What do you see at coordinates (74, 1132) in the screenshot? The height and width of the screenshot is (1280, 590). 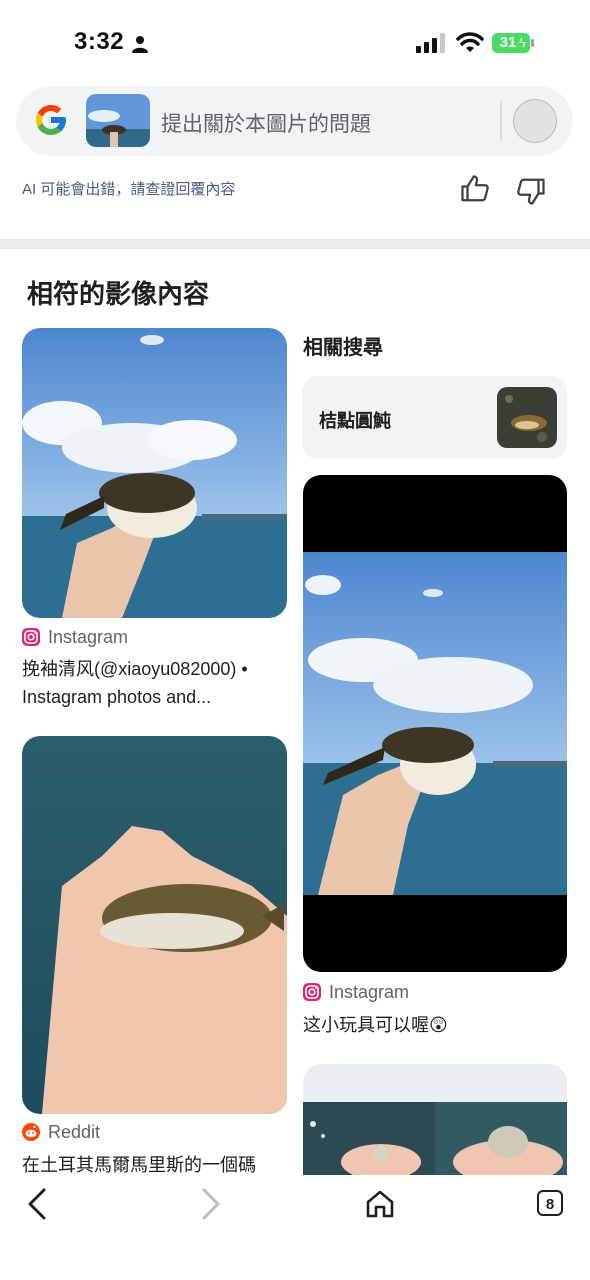 I see `result-source: Reddit` at bounding box center [74, 1132].